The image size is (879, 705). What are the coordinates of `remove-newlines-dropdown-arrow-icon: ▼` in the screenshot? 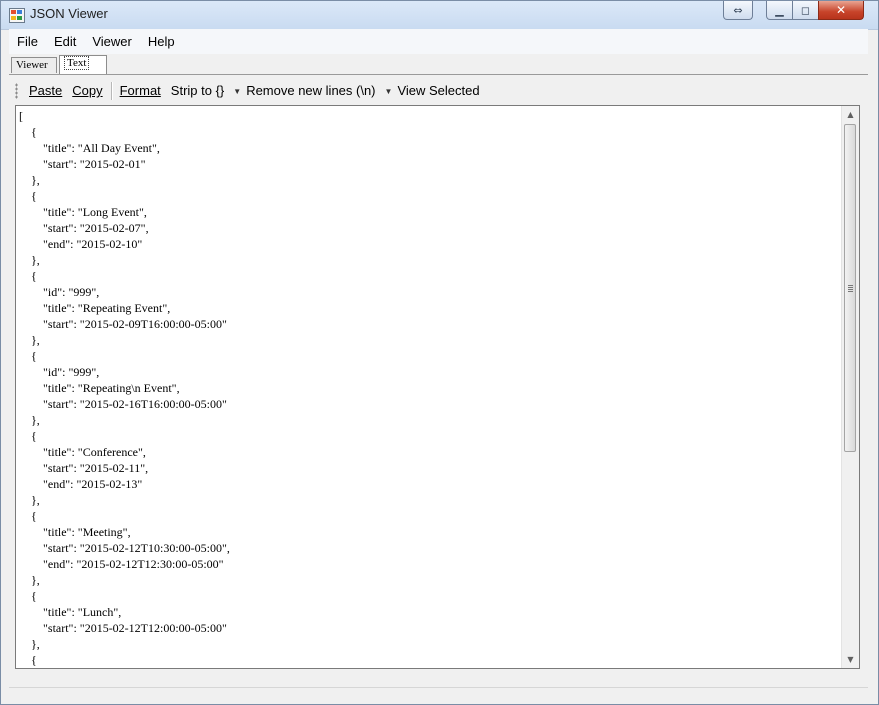 It's located at (389, 91).